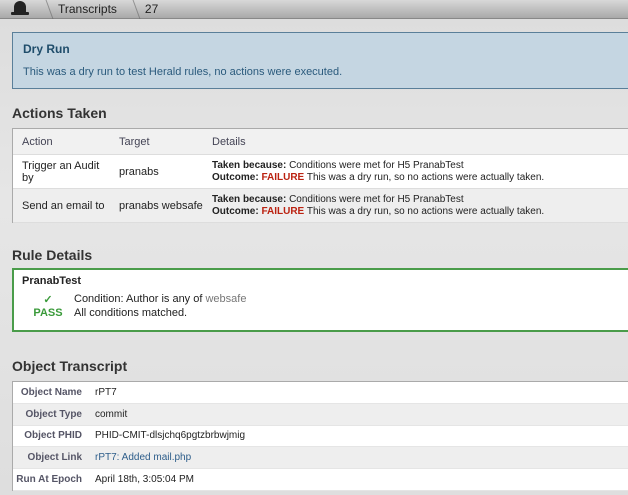 The image size is (628, 495). I want to click on bell-icon, so click(20, 9).